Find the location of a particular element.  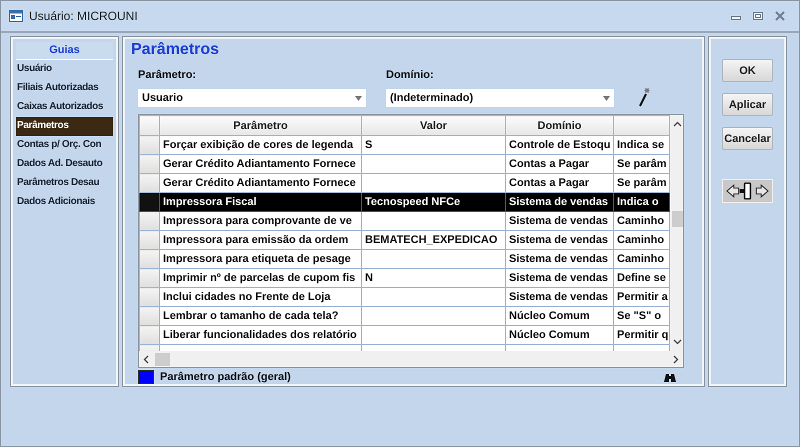

vertical-scrollbar is located at coordinates (676, 233).